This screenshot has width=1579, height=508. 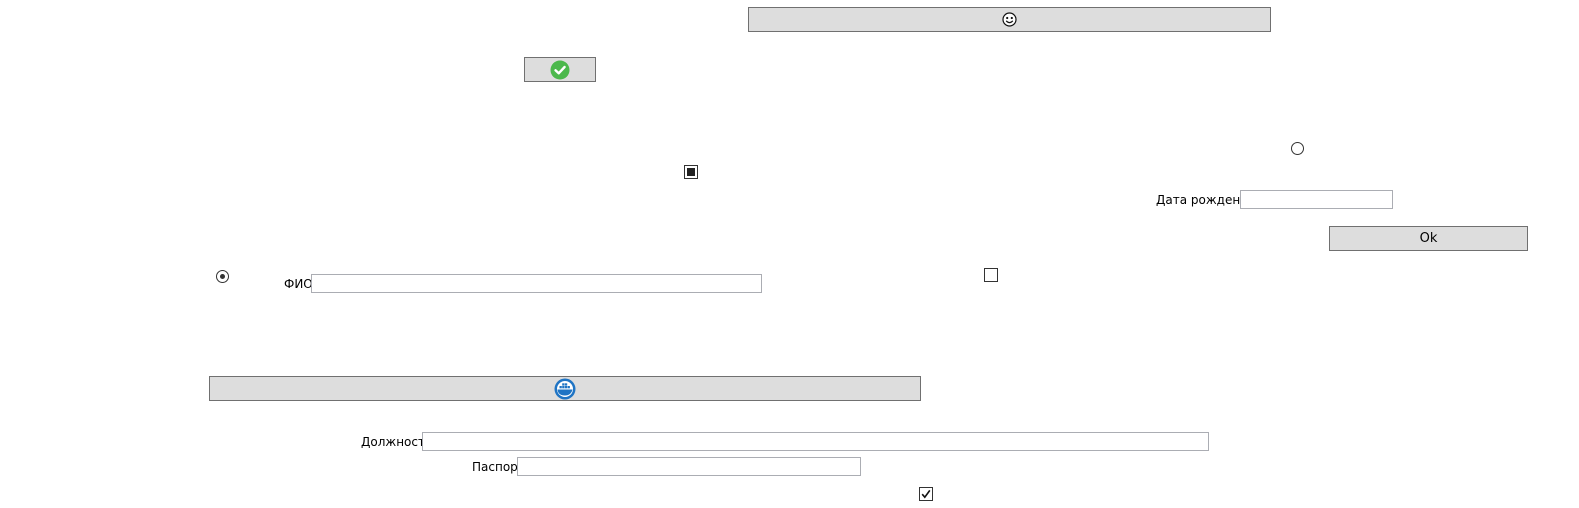 I want to click on passport-field, so click(x=689, y=466).